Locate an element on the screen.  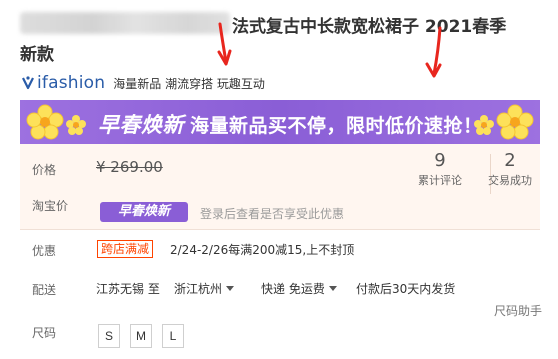
annotation-arrow-right-icon is located at coordinates (433, 52).